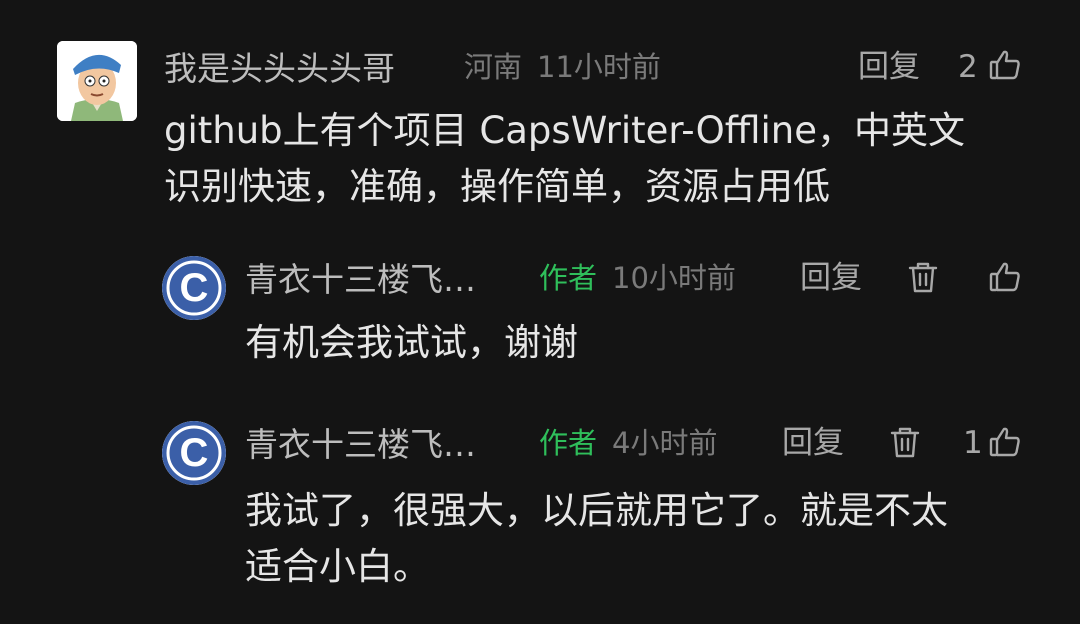 This screenshot has height=624, width=1080. What do you see at coordinates (411, 342) in the screenshot?
I see `reply-content: 有机会我试试，谢谢` at bounding box center [411, 342].